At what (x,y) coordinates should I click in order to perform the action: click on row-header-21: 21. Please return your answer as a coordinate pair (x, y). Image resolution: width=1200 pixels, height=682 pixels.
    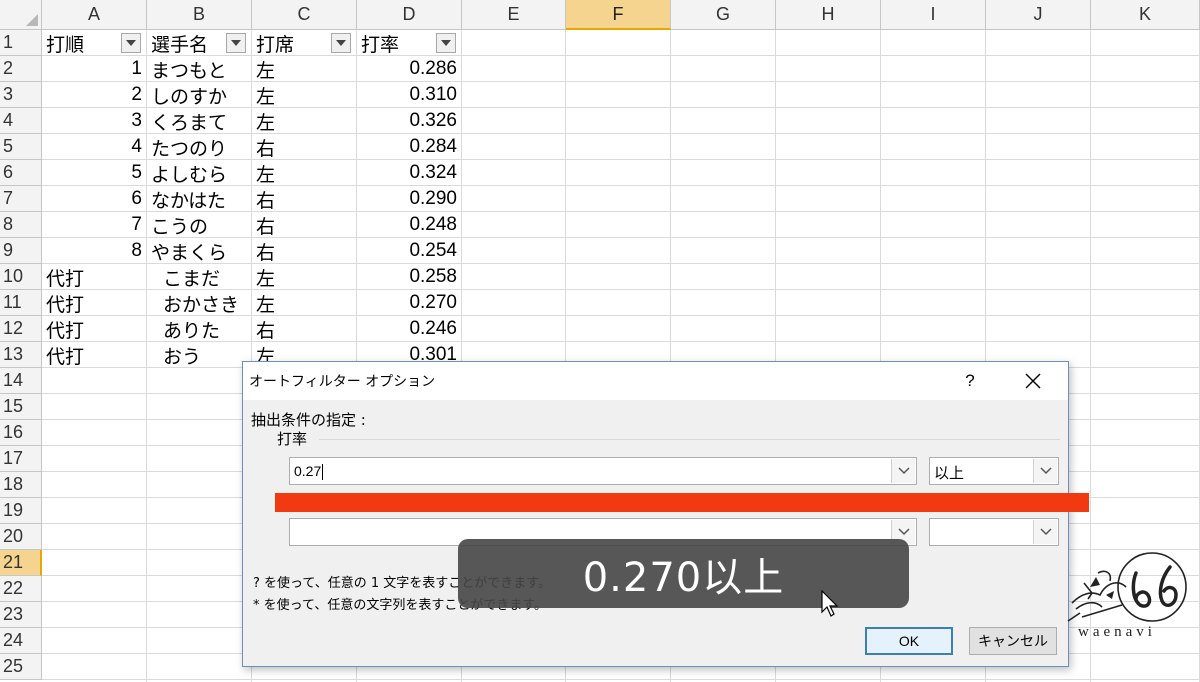
    Looking at the image, I should click on (21, 563).